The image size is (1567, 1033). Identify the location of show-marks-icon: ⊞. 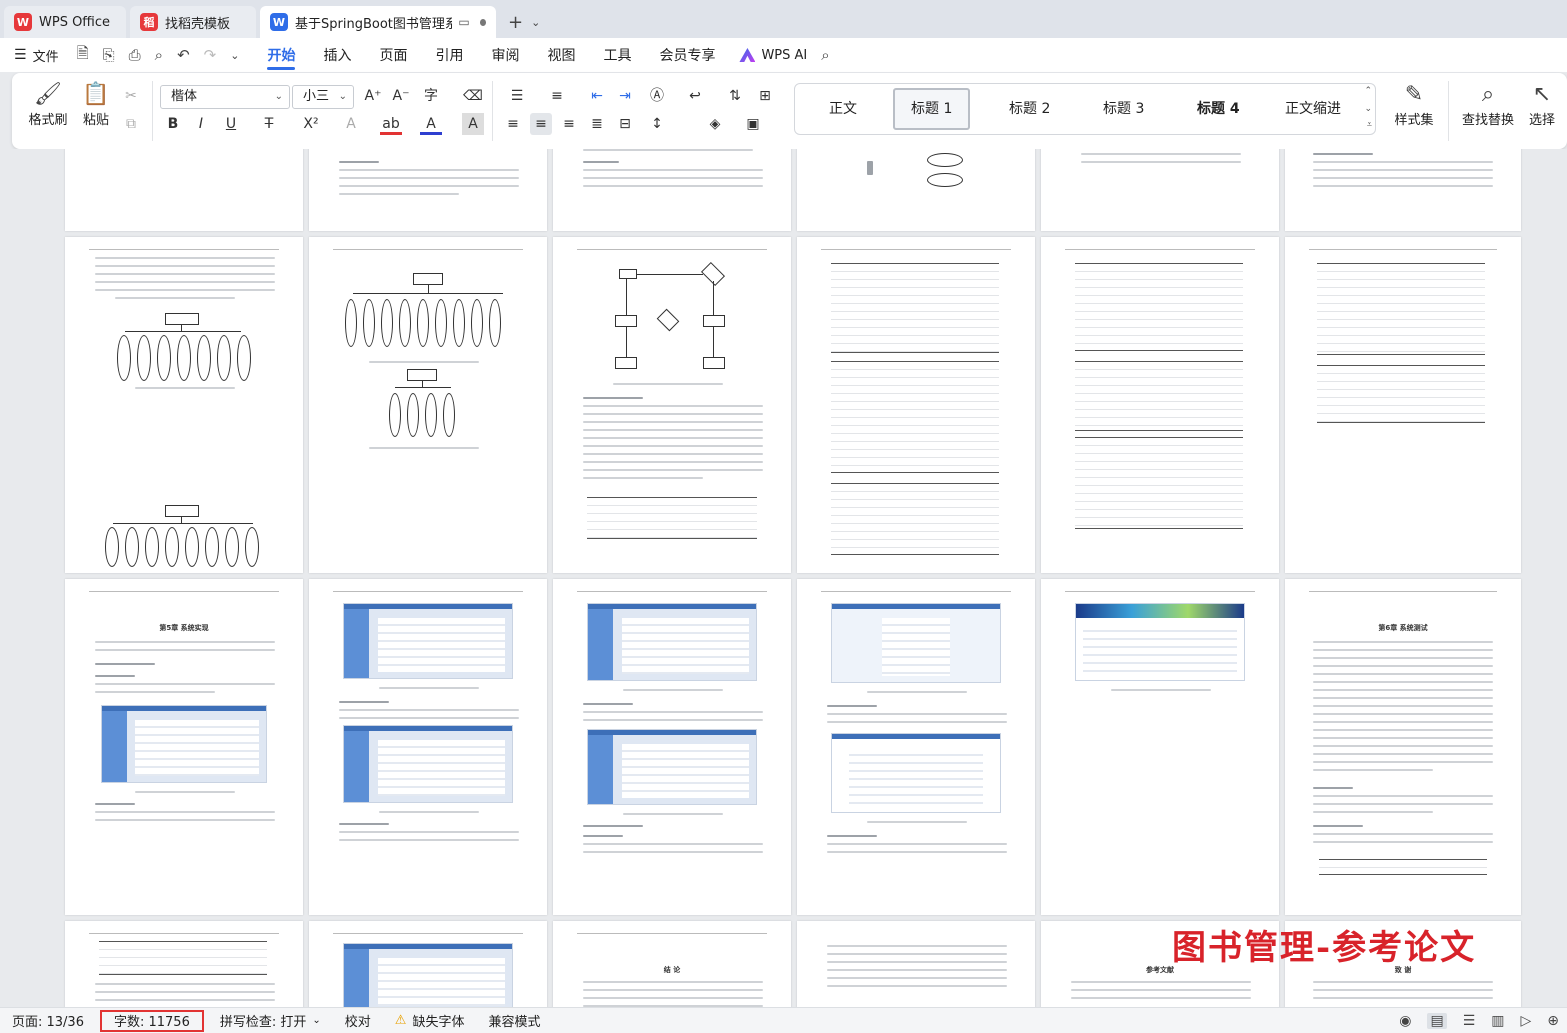
(765, 96).